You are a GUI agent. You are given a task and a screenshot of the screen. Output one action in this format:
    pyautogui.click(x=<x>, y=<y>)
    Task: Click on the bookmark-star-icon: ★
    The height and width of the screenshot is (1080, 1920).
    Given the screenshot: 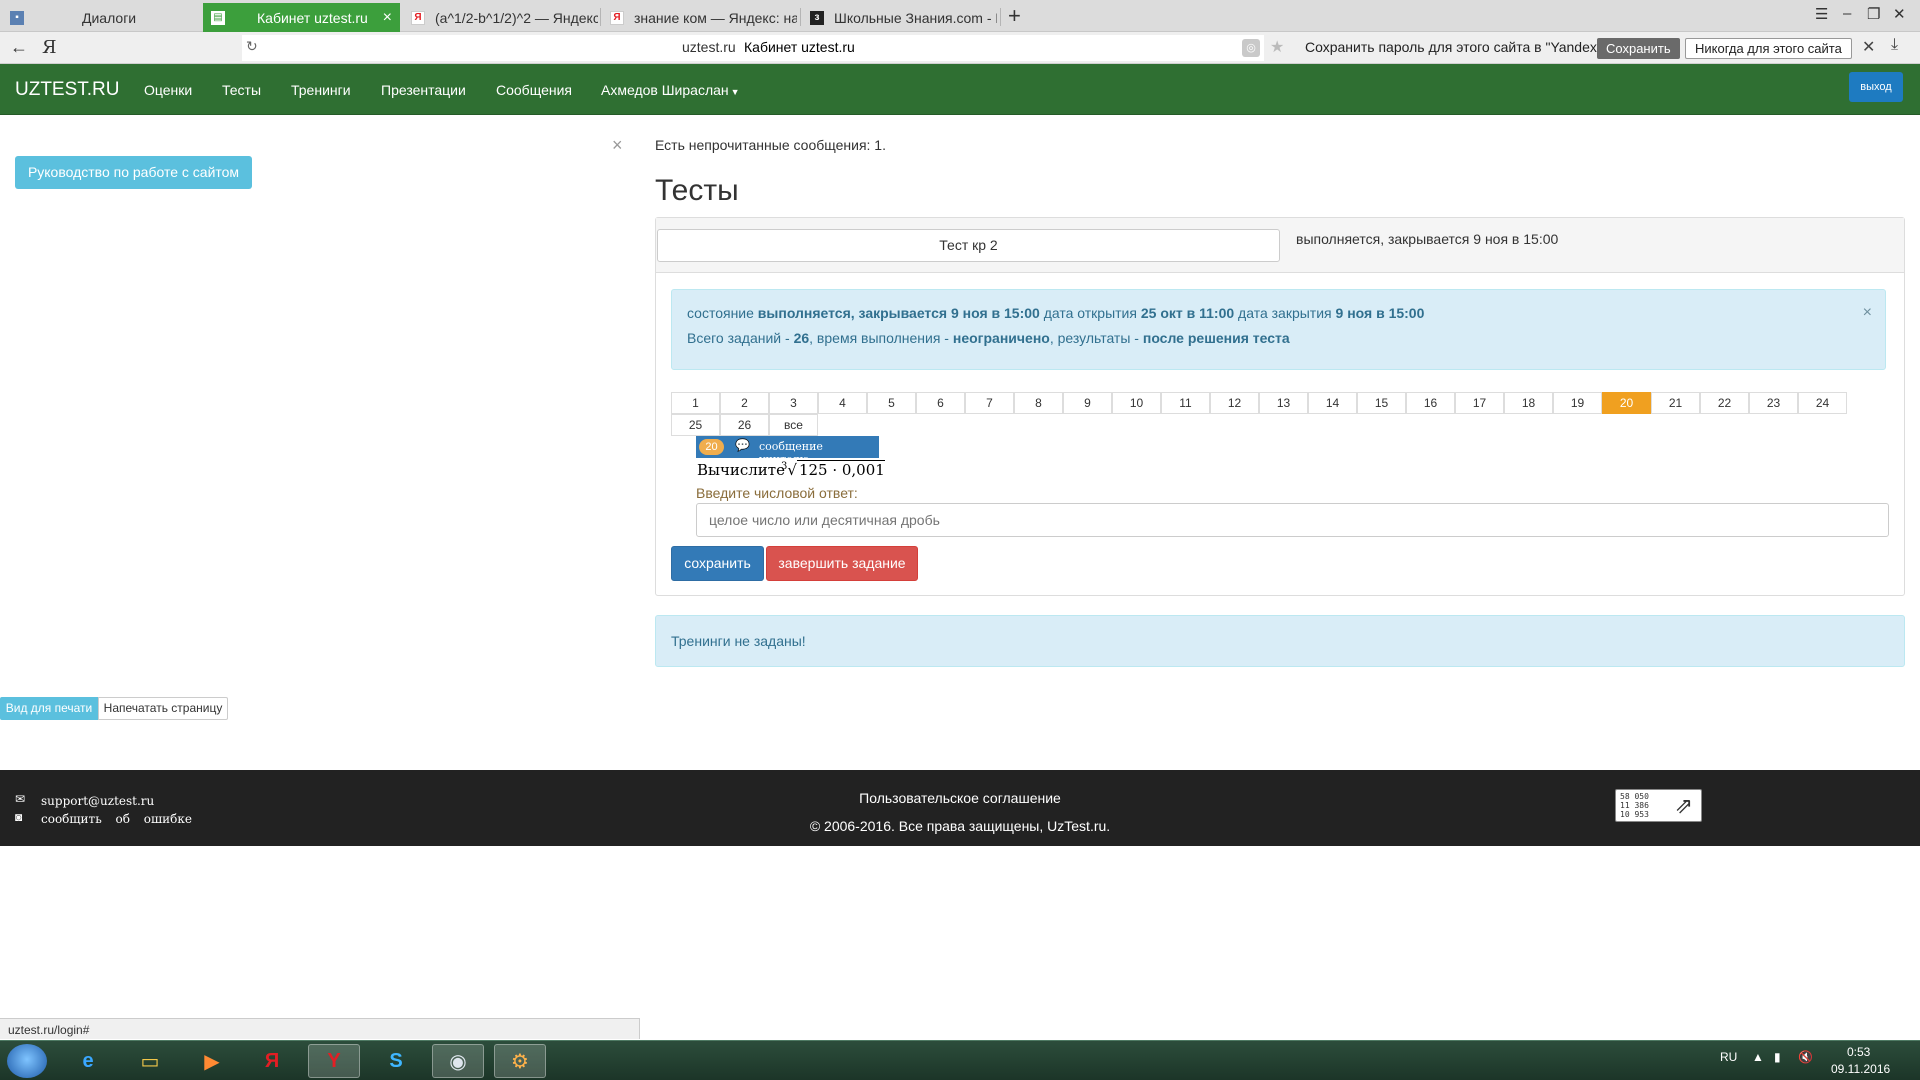 What is the action you would take?
    pyautogui.click(x=1277, y=47)
    